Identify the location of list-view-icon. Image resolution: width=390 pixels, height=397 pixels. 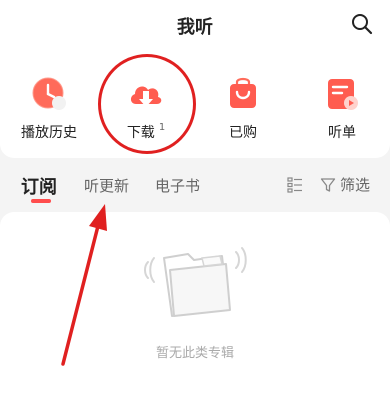
(295, 185).